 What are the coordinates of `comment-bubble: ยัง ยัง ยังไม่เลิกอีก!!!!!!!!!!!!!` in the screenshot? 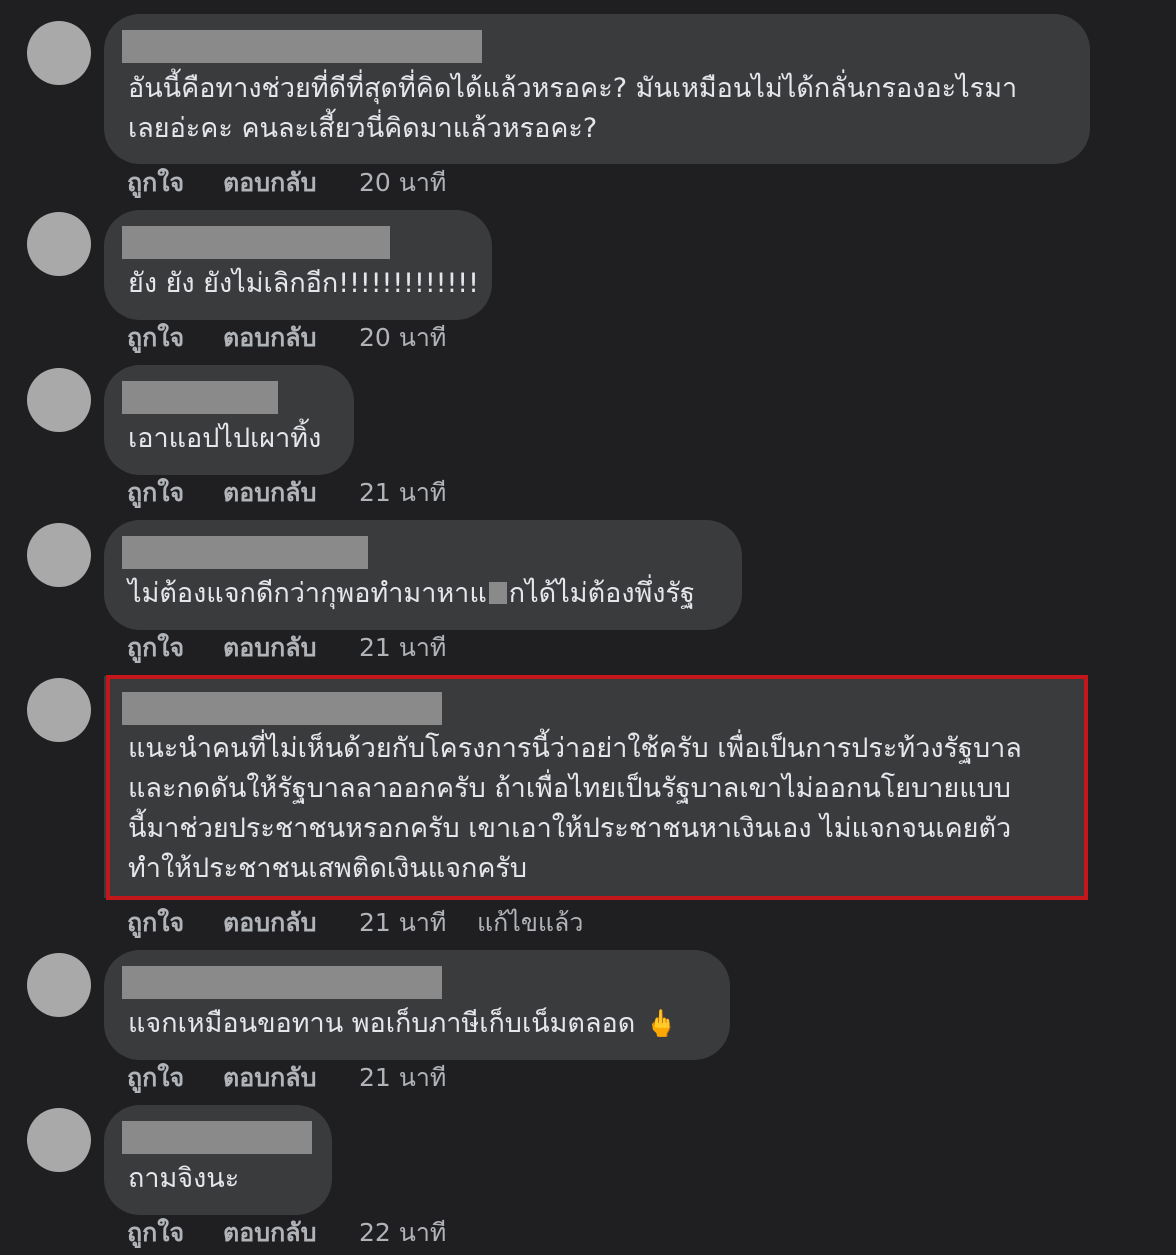 It's located at (298, 265).